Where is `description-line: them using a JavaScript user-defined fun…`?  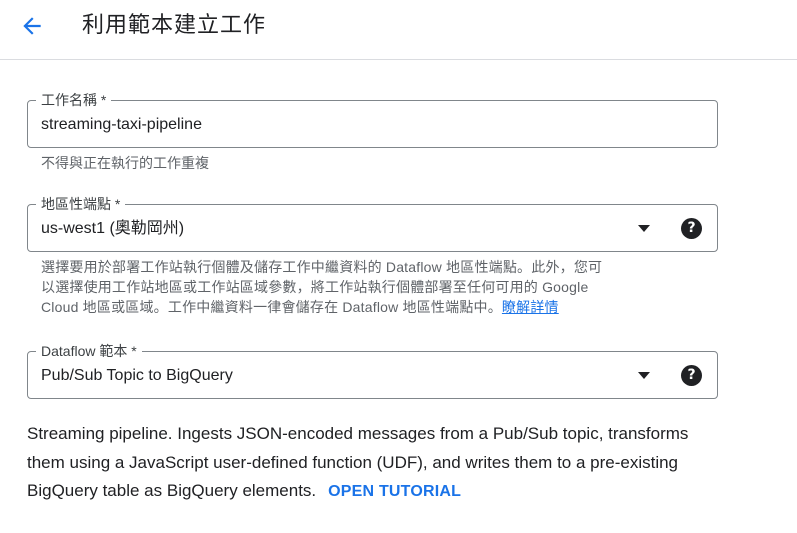
description-line: them using a JavaScript user-defined fun… is located at coordinates (353, 462).